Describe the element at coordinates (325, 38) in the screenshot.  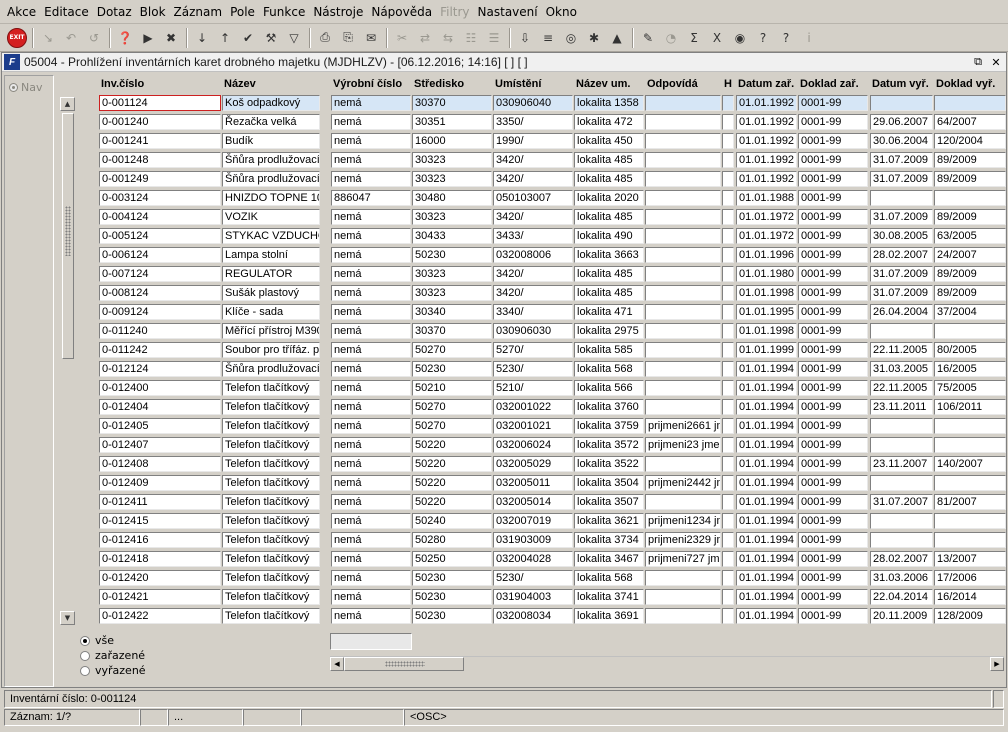
I see `print-icon: ⎙` at that location.